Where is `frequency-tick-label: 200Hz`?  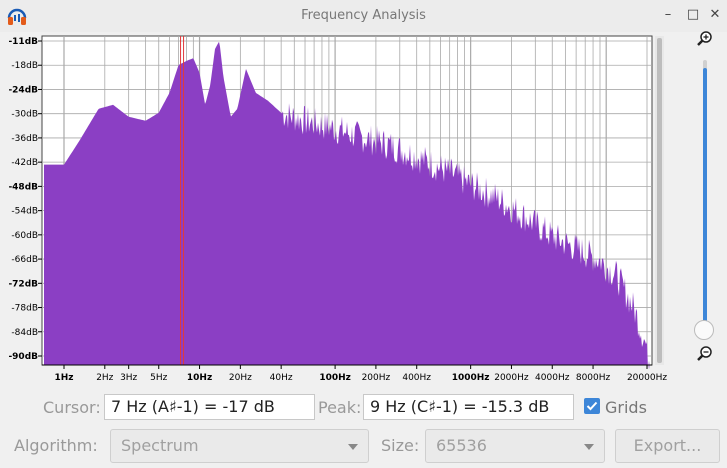 frequency-tick-label: 200Hz is located at coordinates (376, 378).